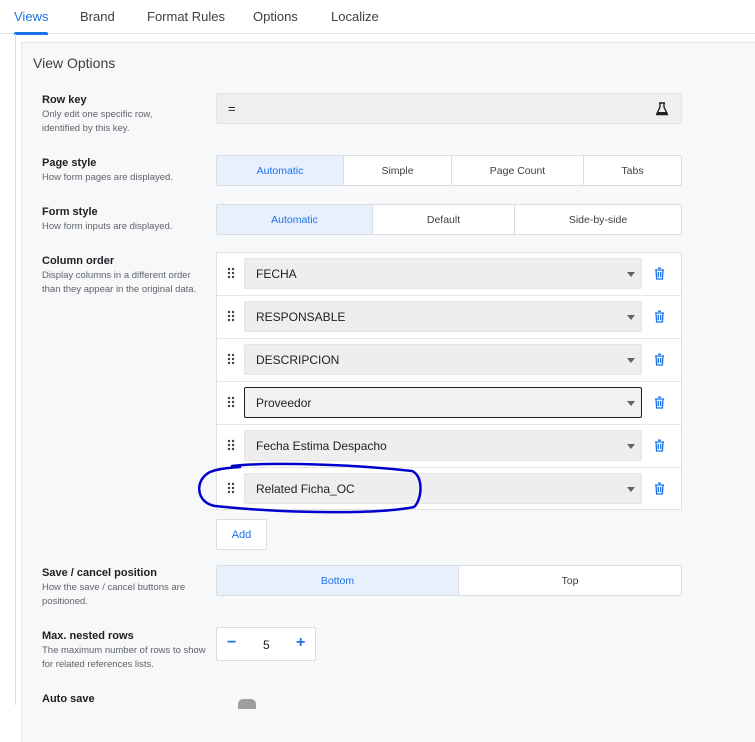  What do you see at coordinates (443, 445) in the screenshot?
I see `column-select: Fecha Estima Despacho` at bounding box center [443, 445].